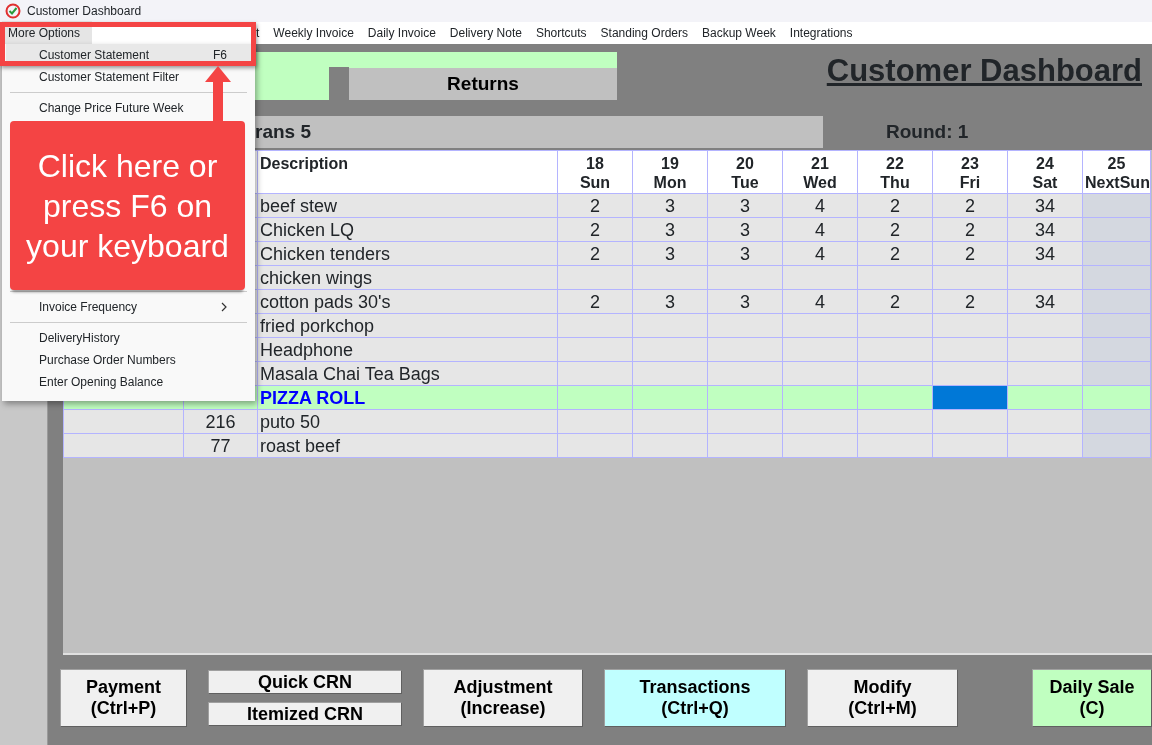 Image resolution: width=1152 pixels, height=745 pixels. What do you see at coordinates (407, 421) in the screenshot?
I see `table-cell: puto 50` at bounding box center [407, 421].